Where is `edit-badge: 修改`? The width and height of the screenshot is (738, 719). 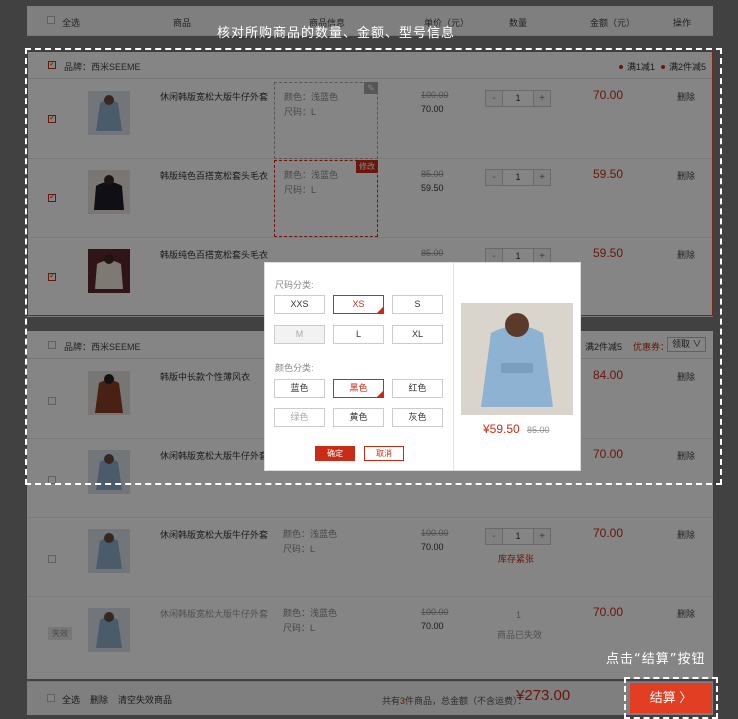 edit-badge: 修改 is located at coordinates (367, 166).